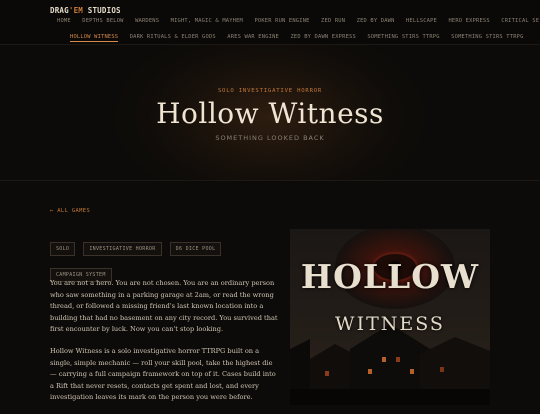 This screenshot has width=540, height=414. I want to click on nav-link-hollow-witness: HOLLOW WITNESS, so click(94, 38).